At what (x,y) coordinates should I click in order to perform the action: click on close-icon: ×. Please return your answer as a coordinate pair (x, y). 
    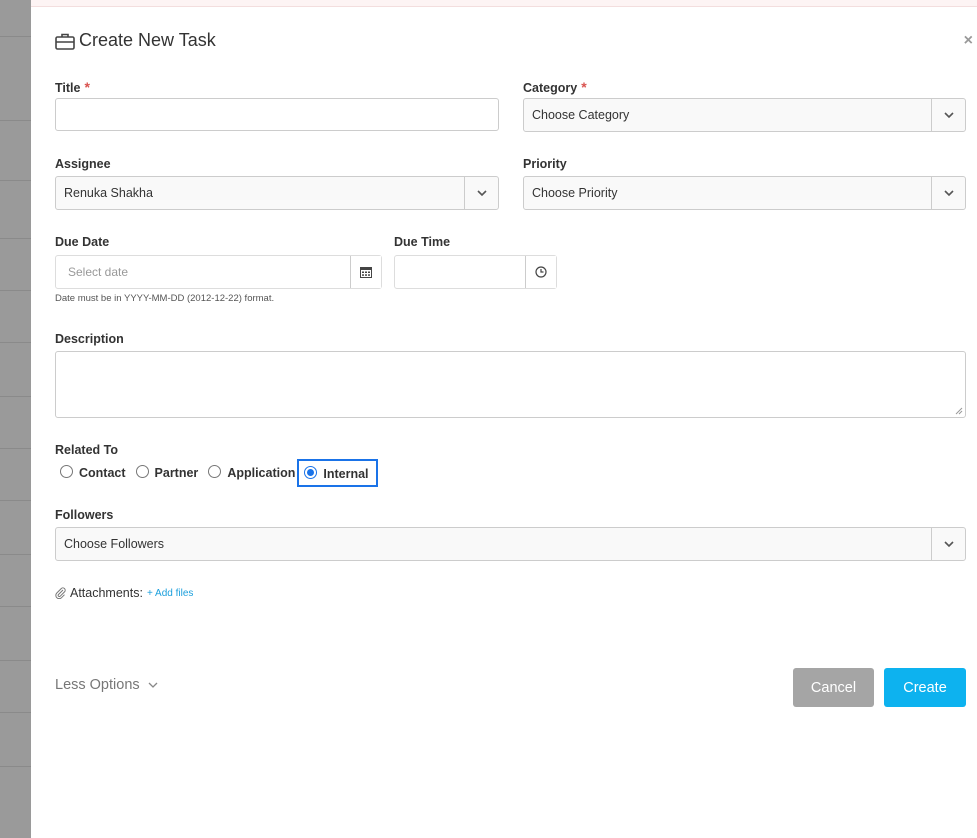
    Looking at the image, I should click on (968, 41).